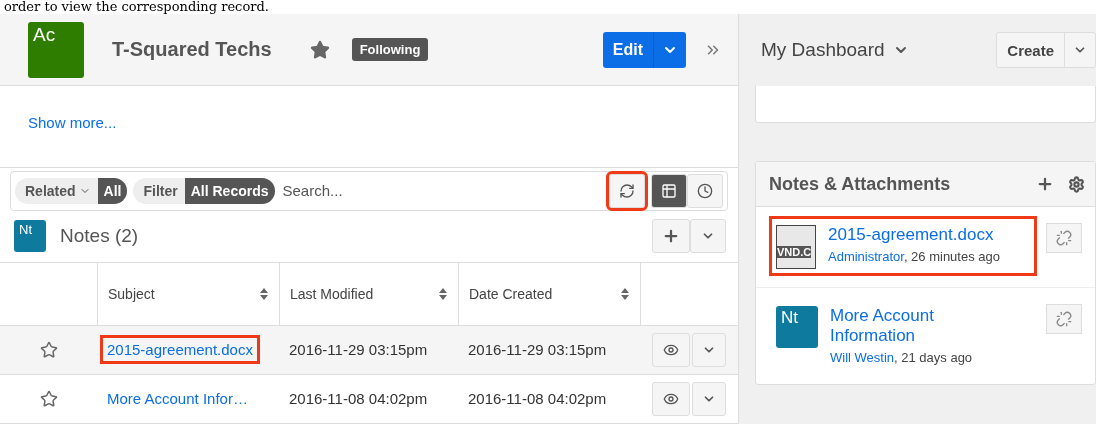 The width and height of the screenshot is (1096, 424). I want to click on item-meta: Will Westin, 21 days ago, so click(902, 357).